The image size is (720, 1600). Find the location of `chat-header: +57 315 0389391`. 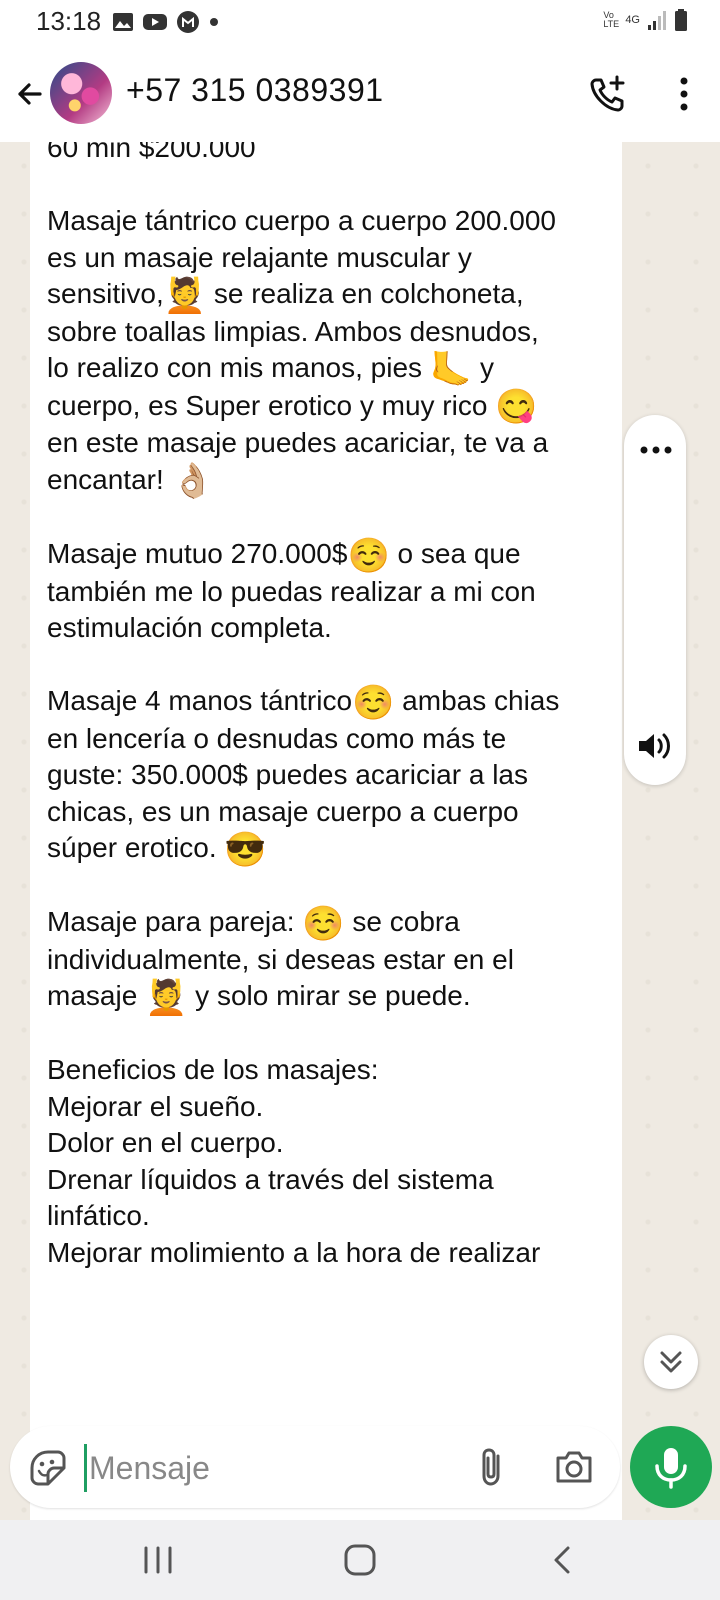

chat-header: +57 315 0389391 is located at coordinates (360, 94).